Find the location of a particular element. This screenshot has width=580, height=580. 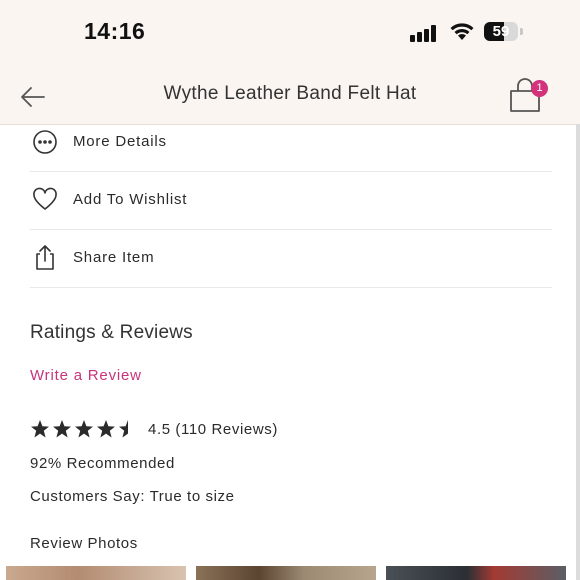

wifi-icon is located at coordinates (462, 31).